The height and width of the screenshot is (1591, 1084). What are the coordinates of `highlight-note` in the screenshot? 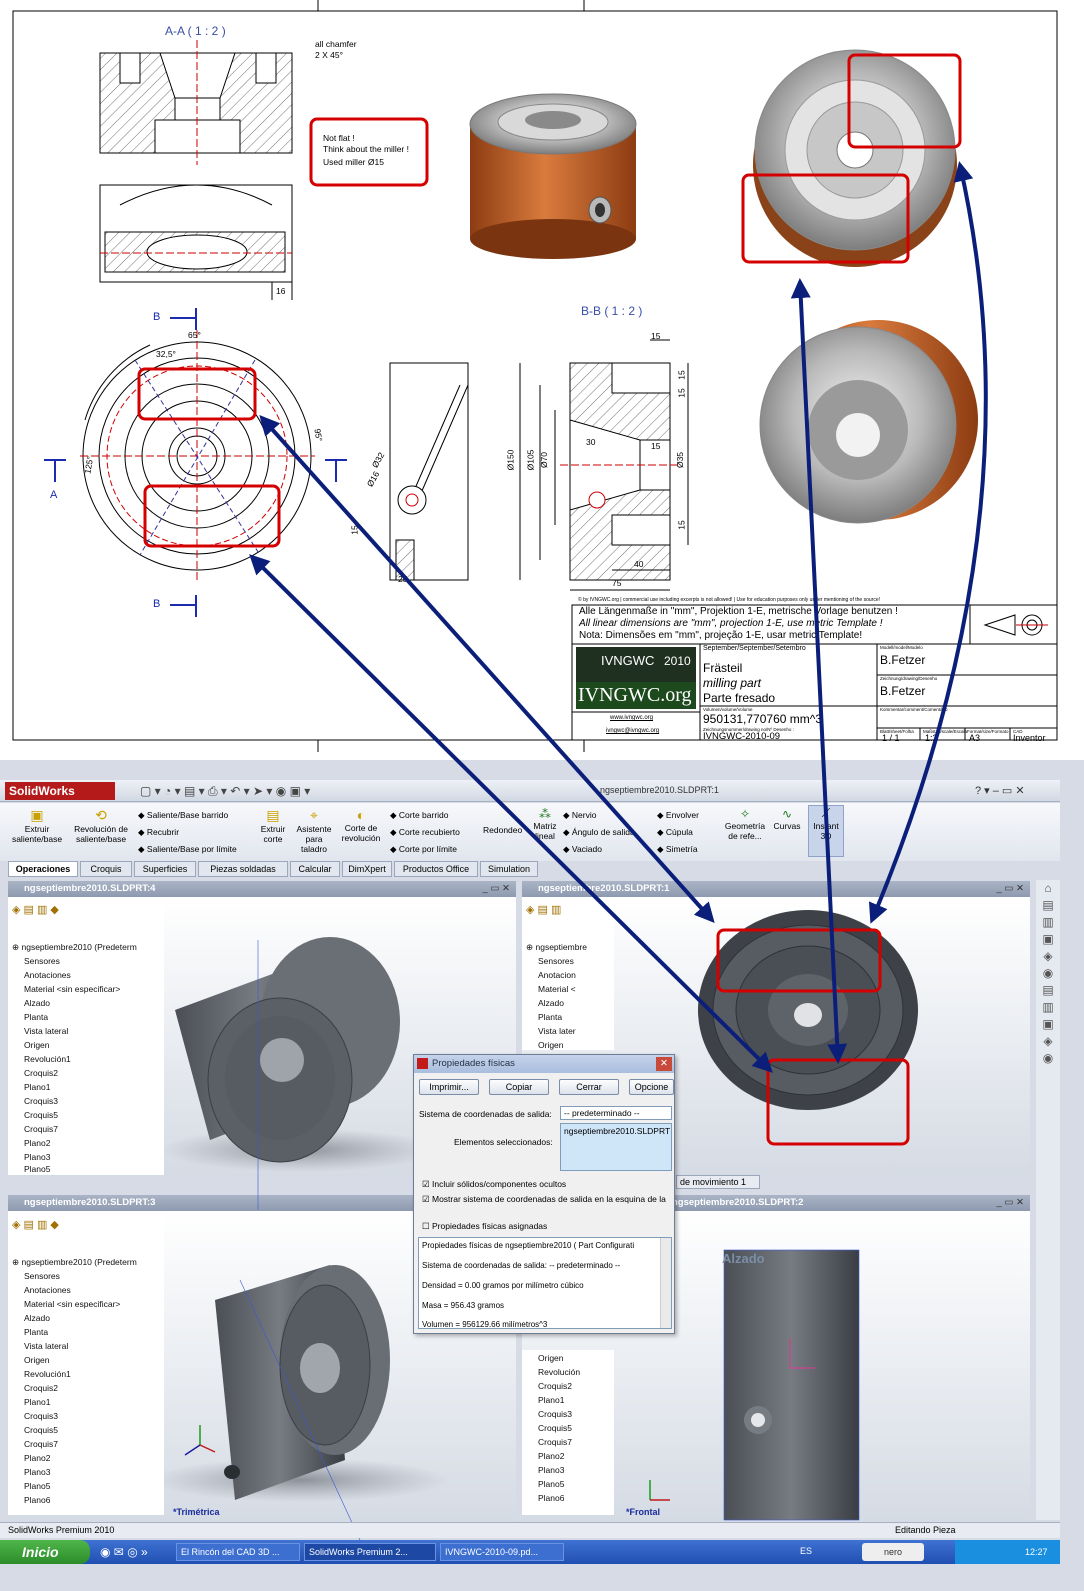 It's located at (369, 152).